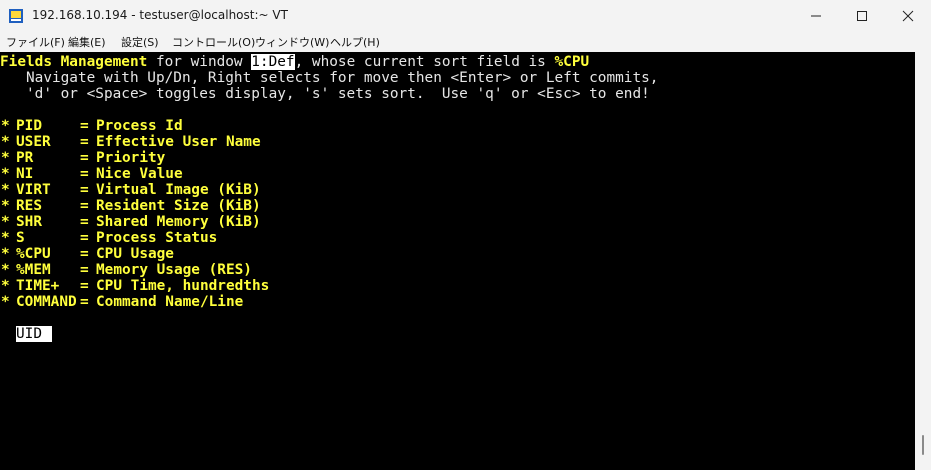 This screenshot has height=470, width=931. Describe the element at coordinates (165, 446) in the screenshot. I see `field-description: Process Group Id` at that location.